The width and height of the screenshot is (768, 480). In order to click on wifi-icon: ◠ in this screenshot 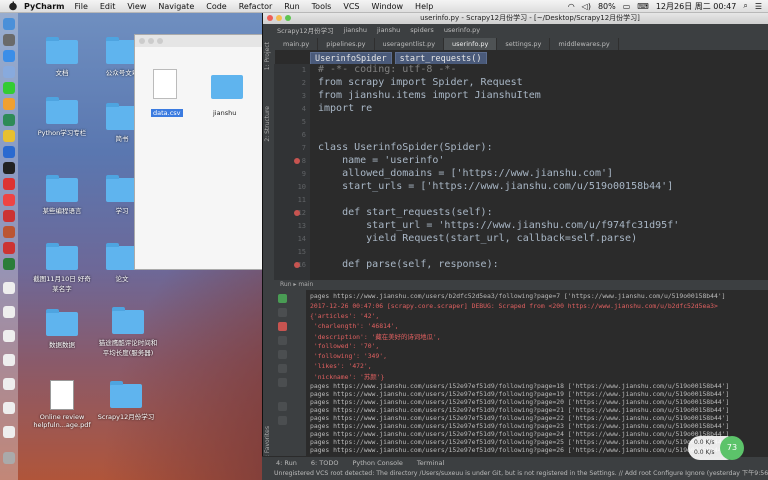, I will do `click(571, 6)`.